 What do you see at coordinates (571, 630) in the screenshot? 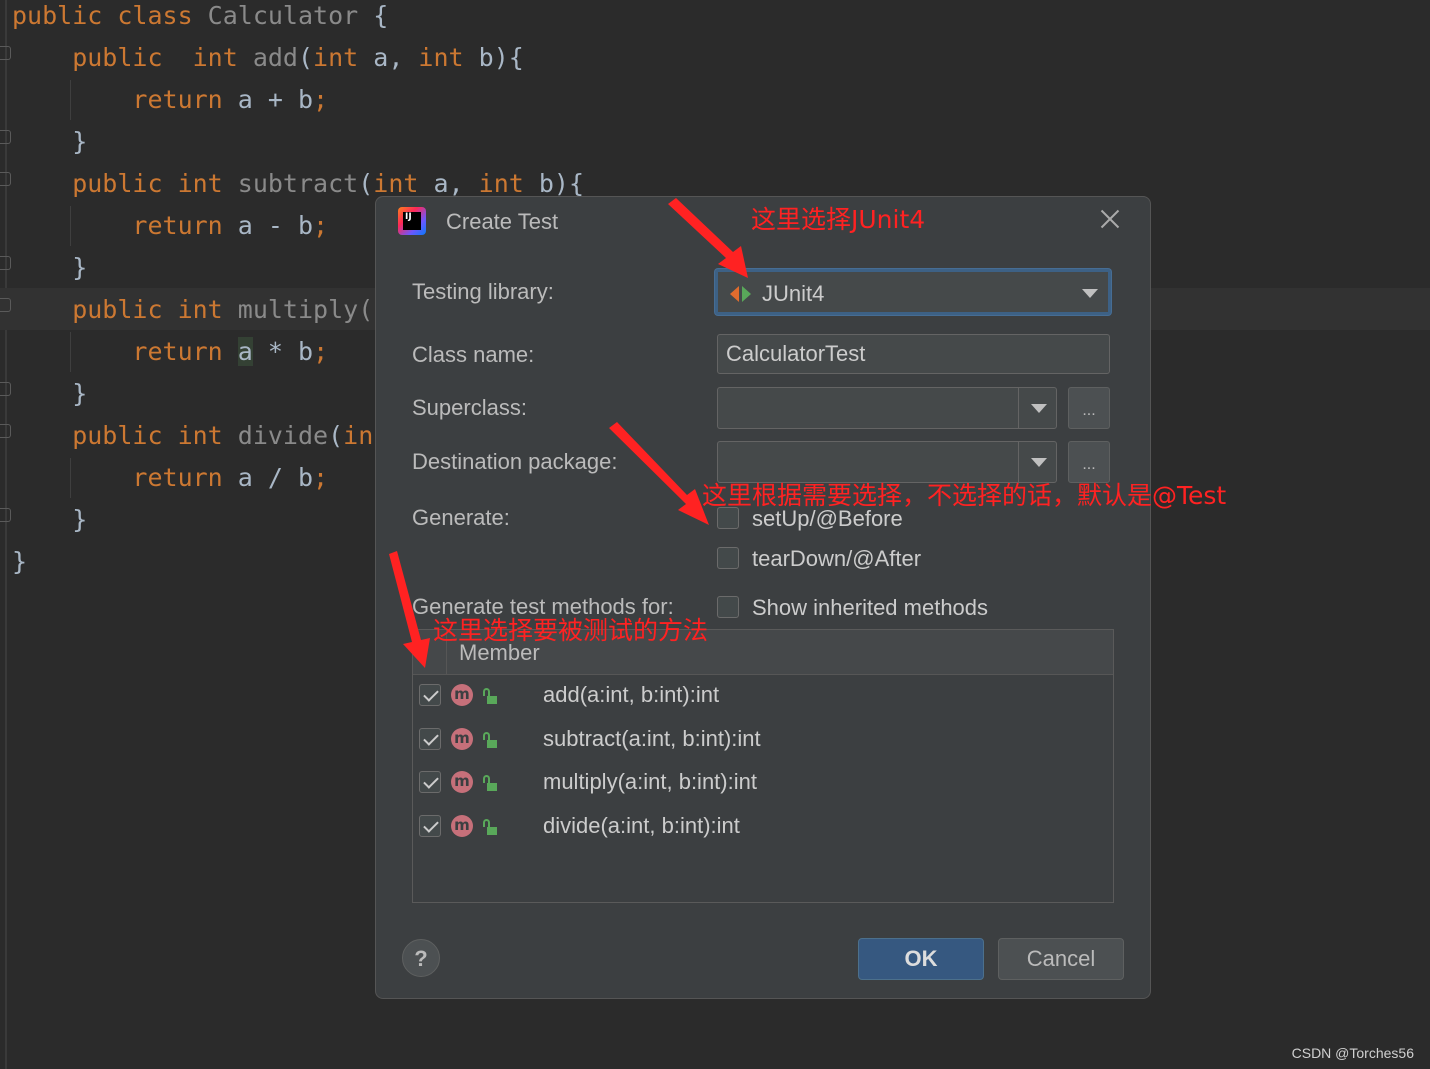
I see `annotation-methods: 这里选择要被测试的方法` at bounding box center [571, 630].